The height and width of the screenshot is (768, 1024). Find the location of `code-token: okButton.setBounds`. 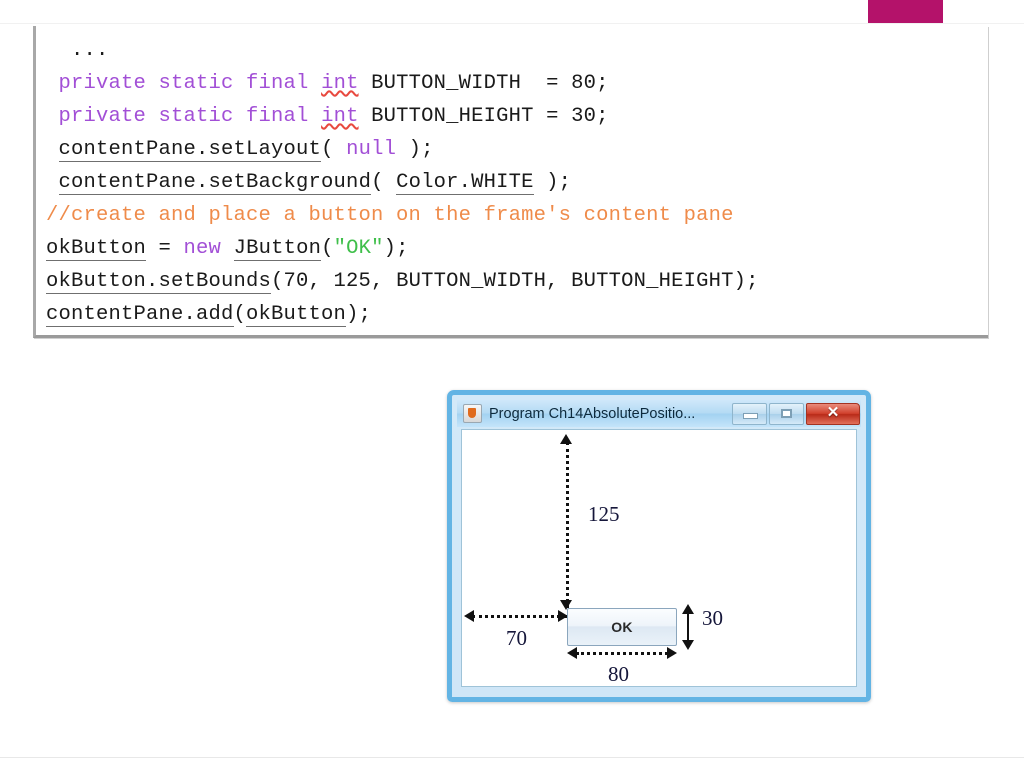

code-token: okButton.setBounds is located at coordinates (159, 282).